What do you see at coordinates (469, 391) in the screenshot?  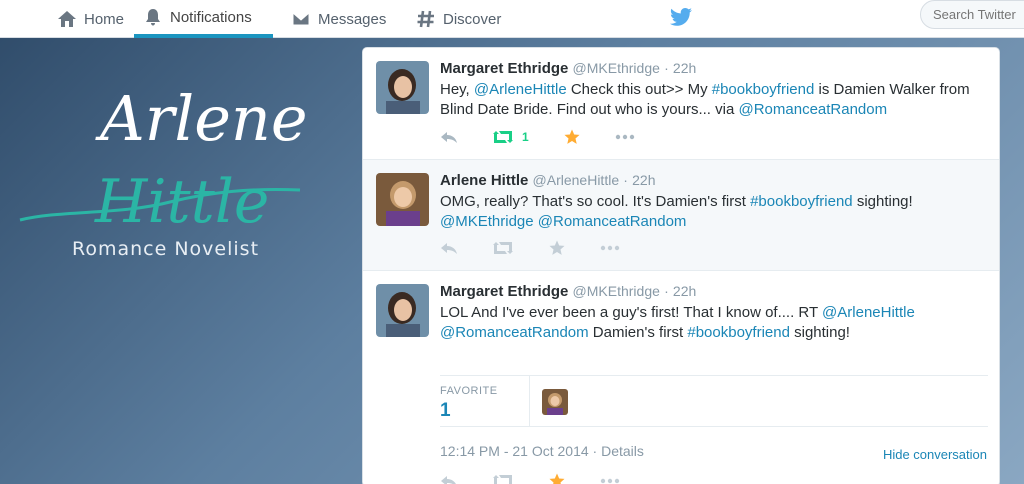 I see `favorite-label: FAVORITE` at bounding box center [469, 391].